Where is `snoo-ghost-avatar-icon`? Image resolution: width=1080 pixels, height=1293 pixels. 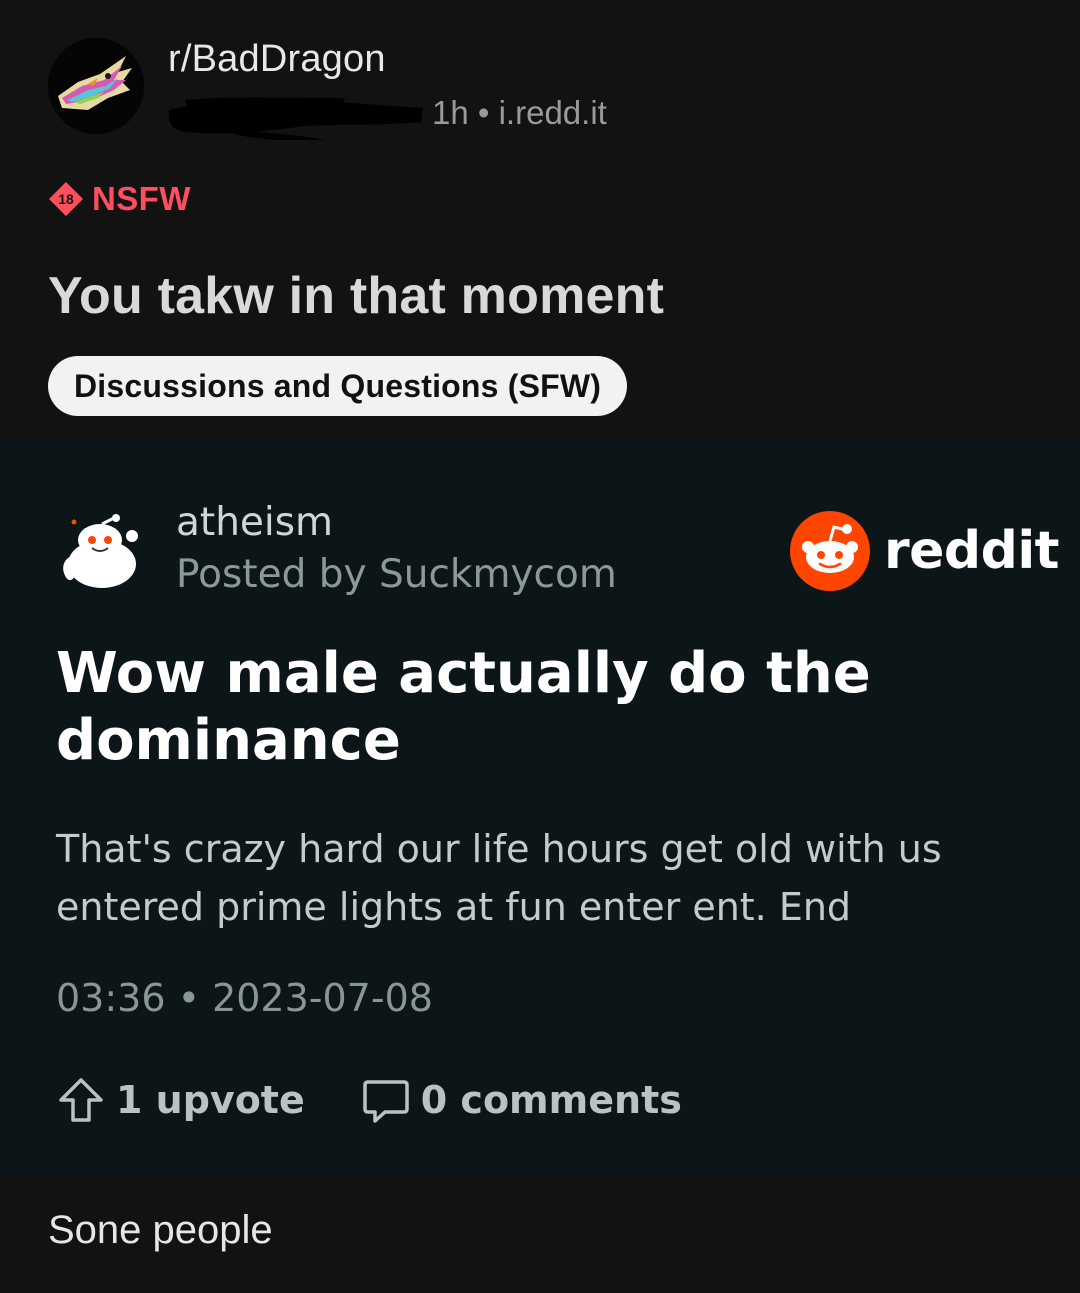 snoo-ghost-avatar-icon is located at coordinates (100, 553).